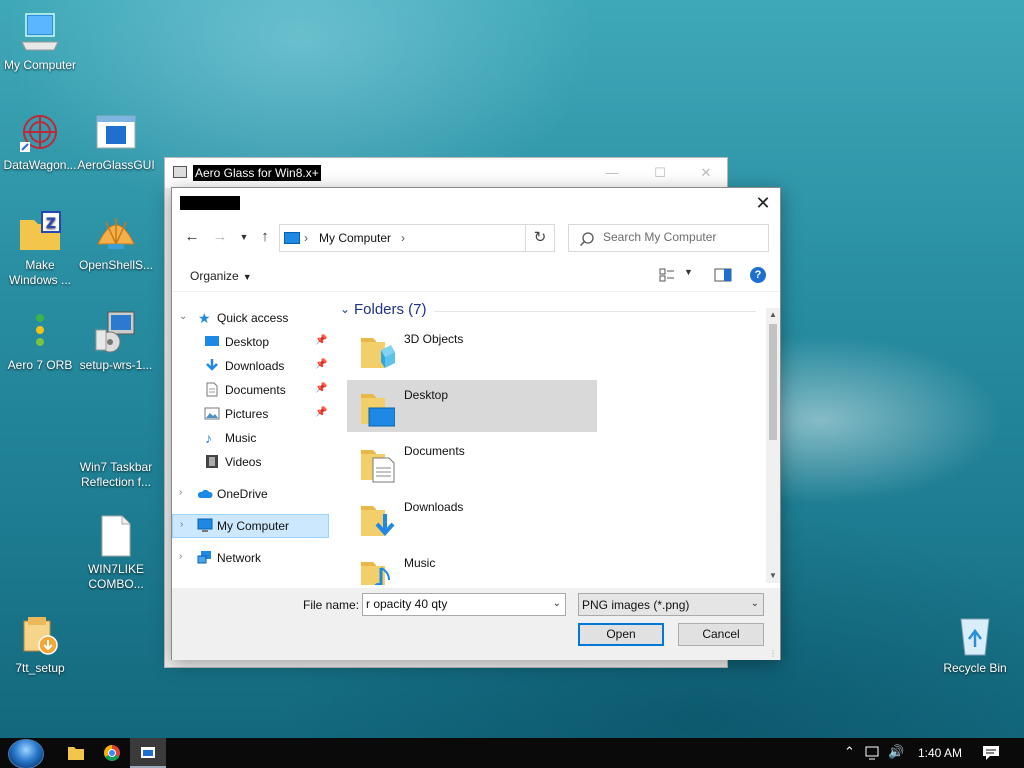 The width and height of the screenshot is (1024, 768). What do you see at coordinates (688, 275) in the screenshot?
I see `view-options-dropdown-icon: ▼` at bounding box center [688, 275].